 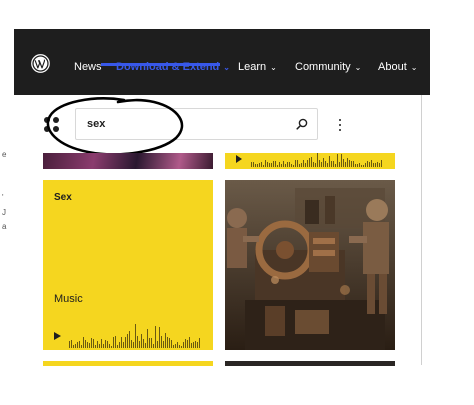 What do you see at coordinates (421, 230) in the screenshot?
I see `page-divider` at bounding box center [421, 230].